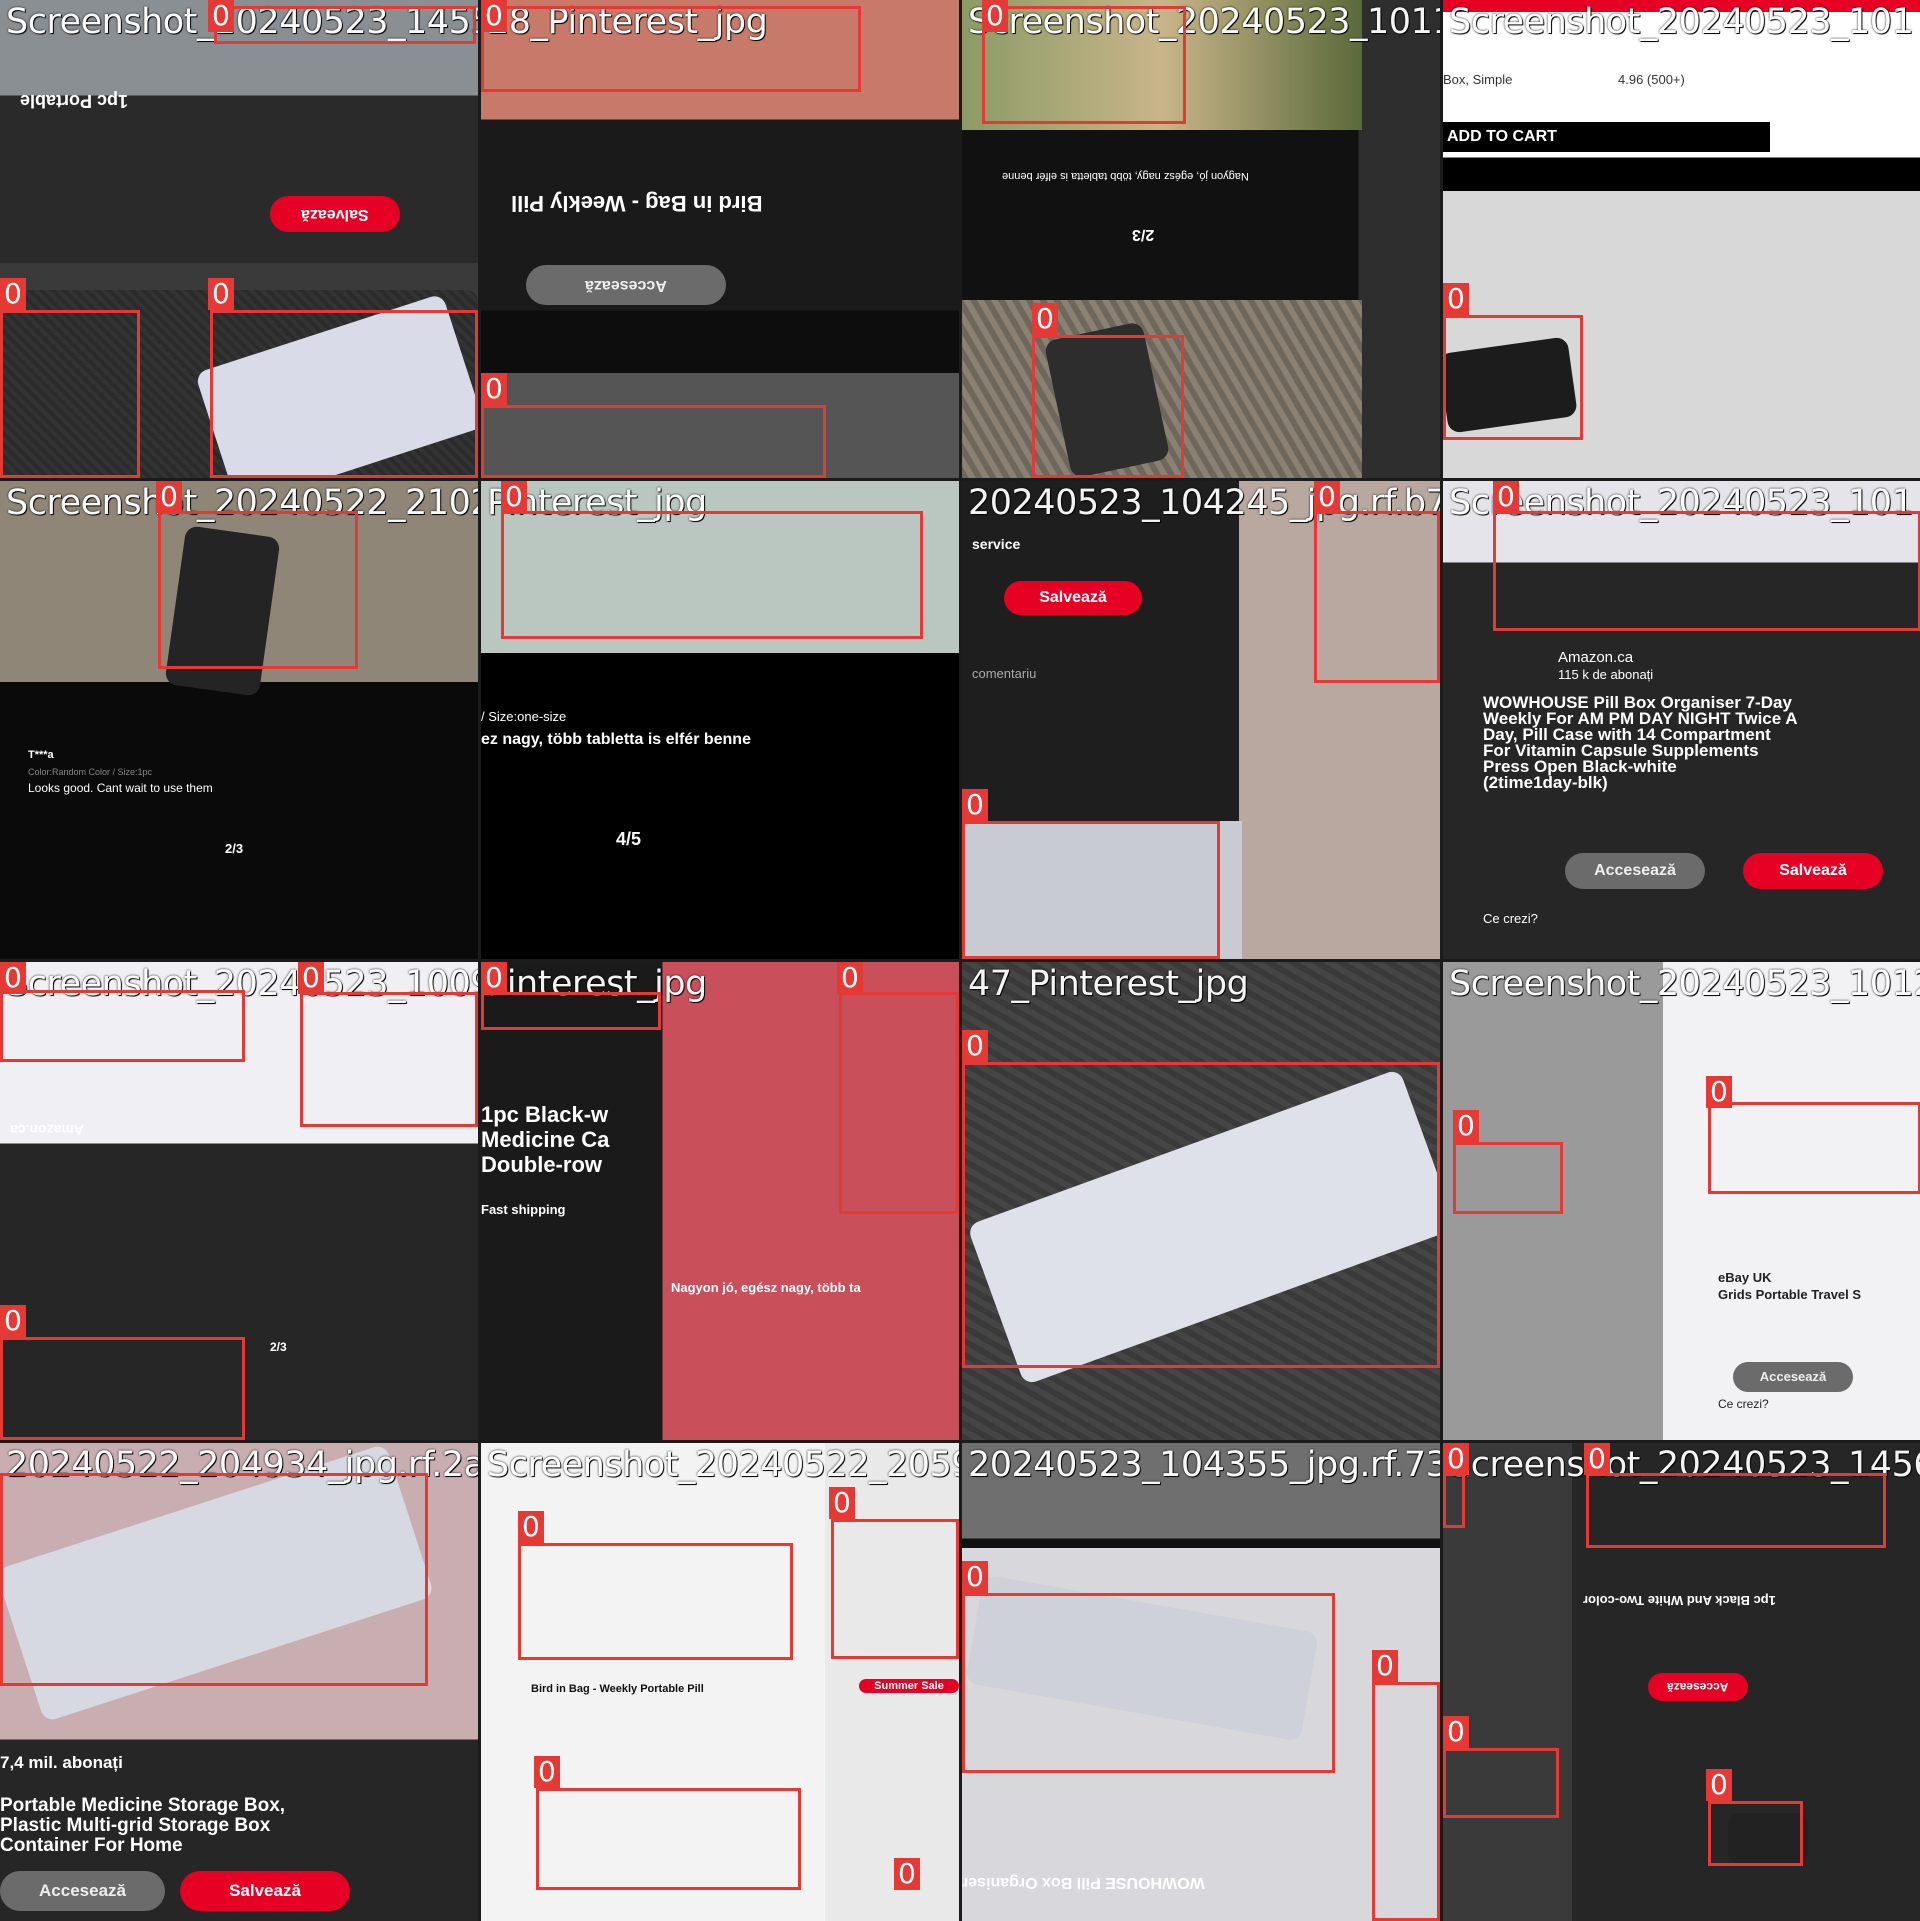 The width and height of the screenshot is (1920, 1921). What do you see at coordinates (41, 755) in the screenshot?
I see `reviewer-name: T***a` at bounding box center [41, 755].